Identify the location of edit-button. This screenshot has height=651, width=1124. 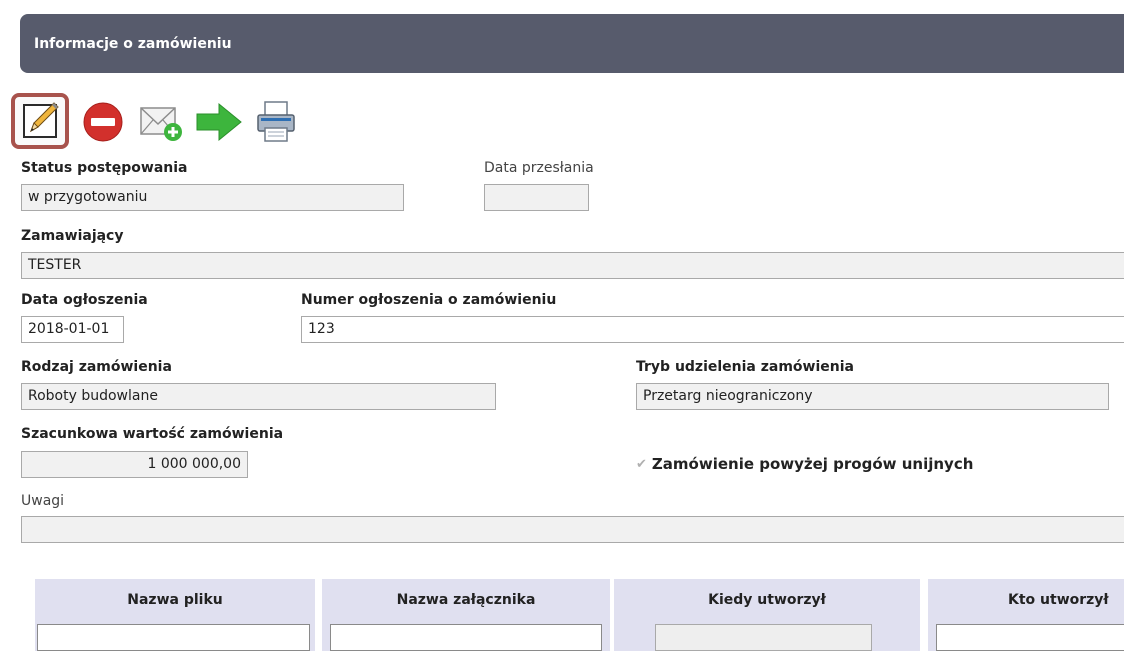
(40, 121).